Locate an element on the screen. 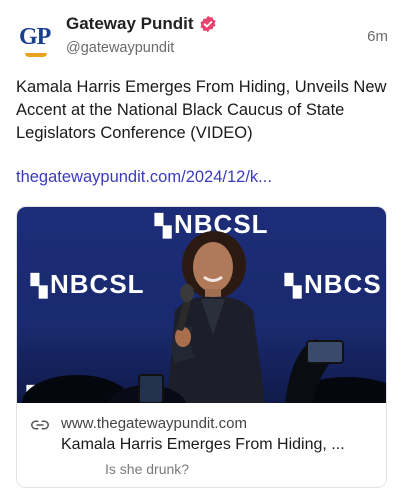  name-row: Gateway Pundit is located at coordinates (141, 24).